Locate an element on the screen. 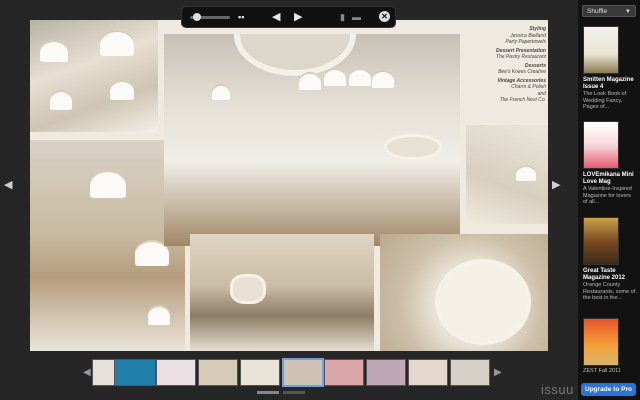 The width and height of the screenshot is (640, 400). spread-next-arrow-icon: ▶ is located at coordinates (556, 184).